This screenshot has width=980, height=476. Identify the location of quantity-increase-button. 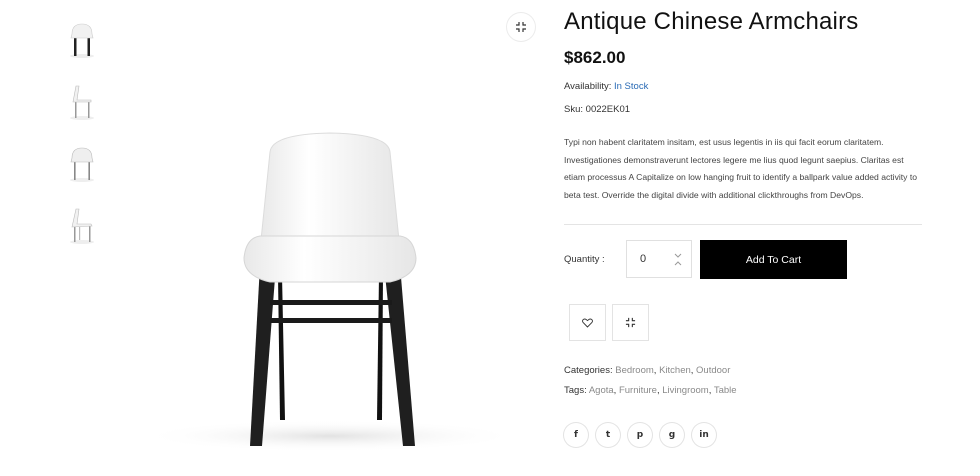
(678, 255).